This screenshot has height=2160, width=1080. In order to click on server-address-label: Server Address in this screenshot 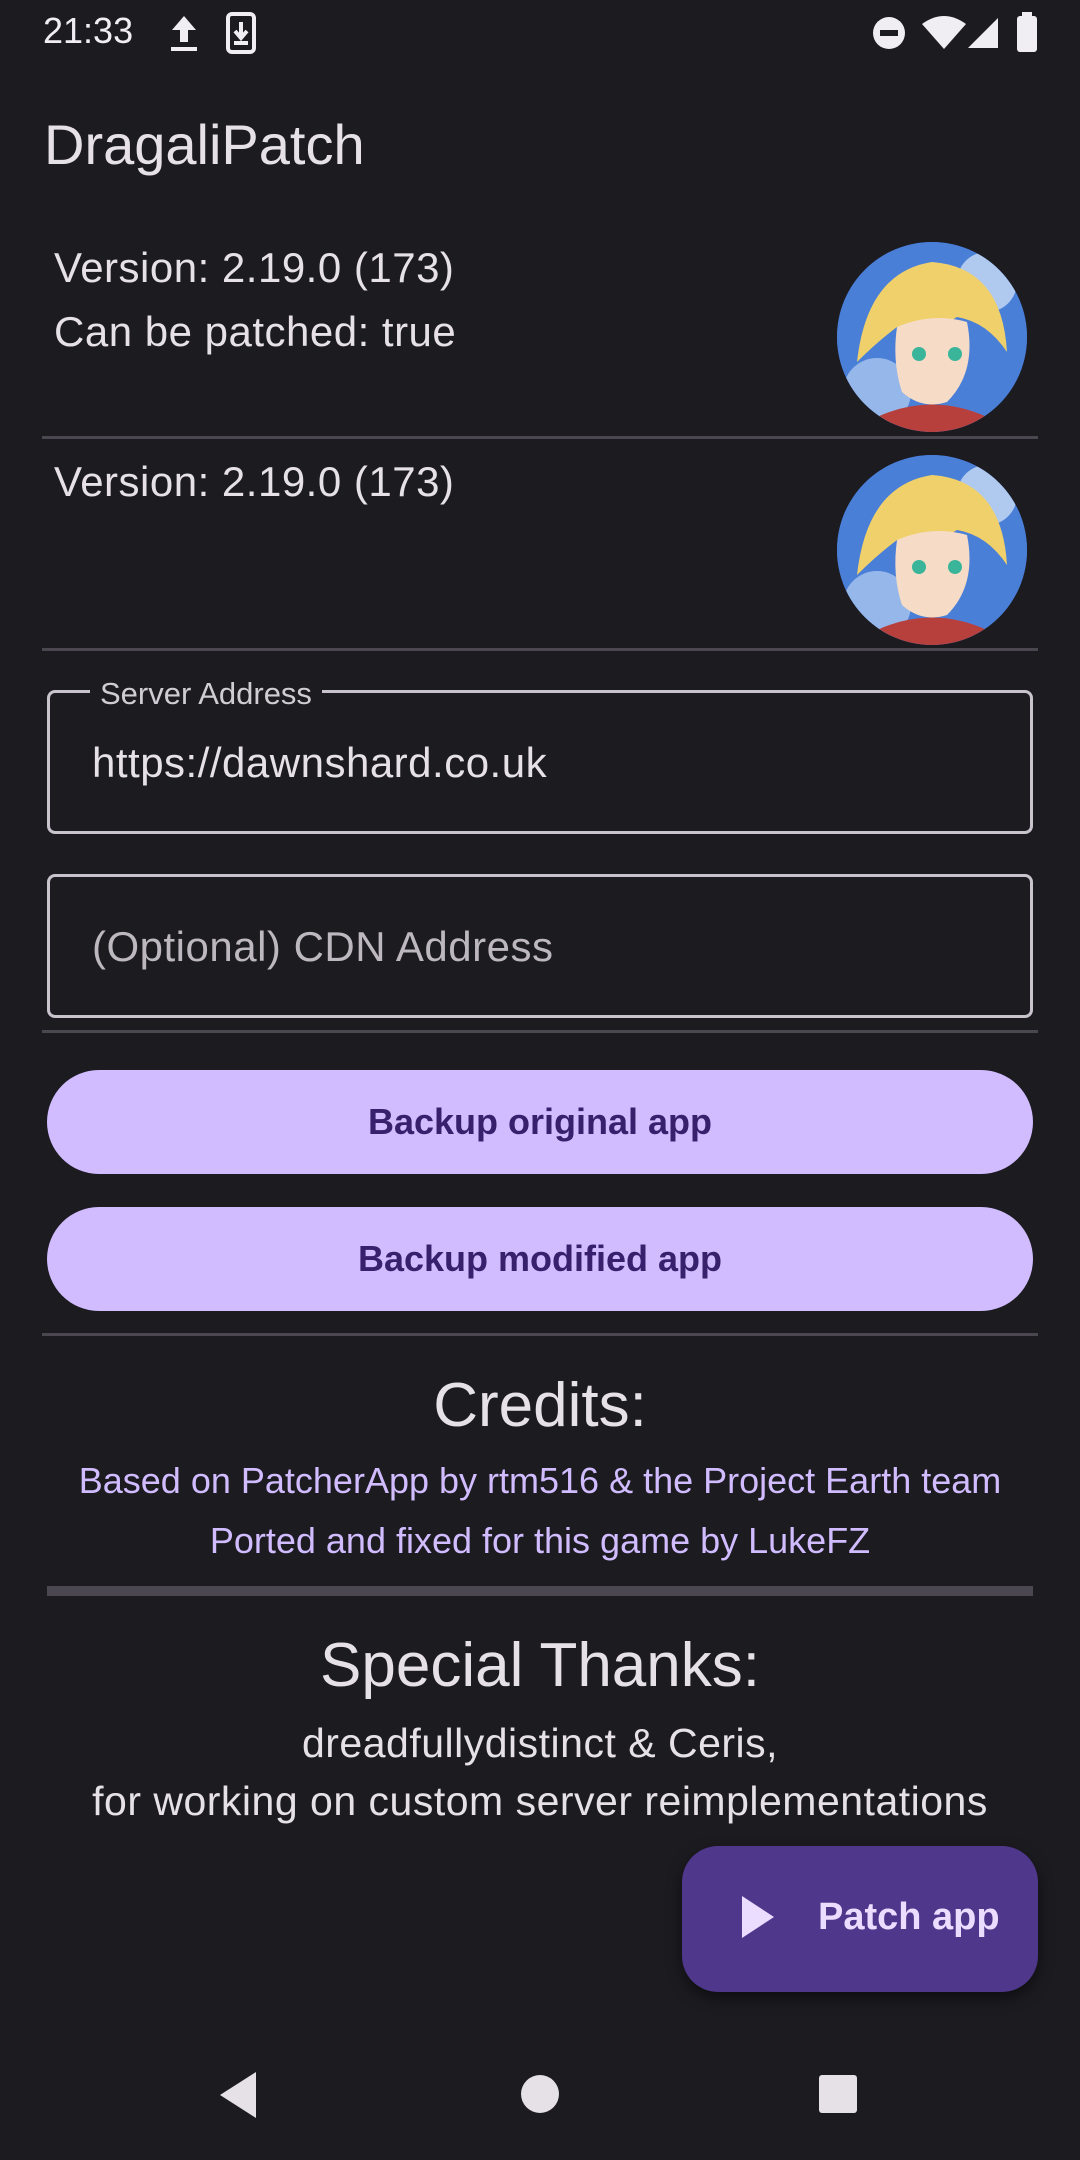, I will do `click(206, 694)`.